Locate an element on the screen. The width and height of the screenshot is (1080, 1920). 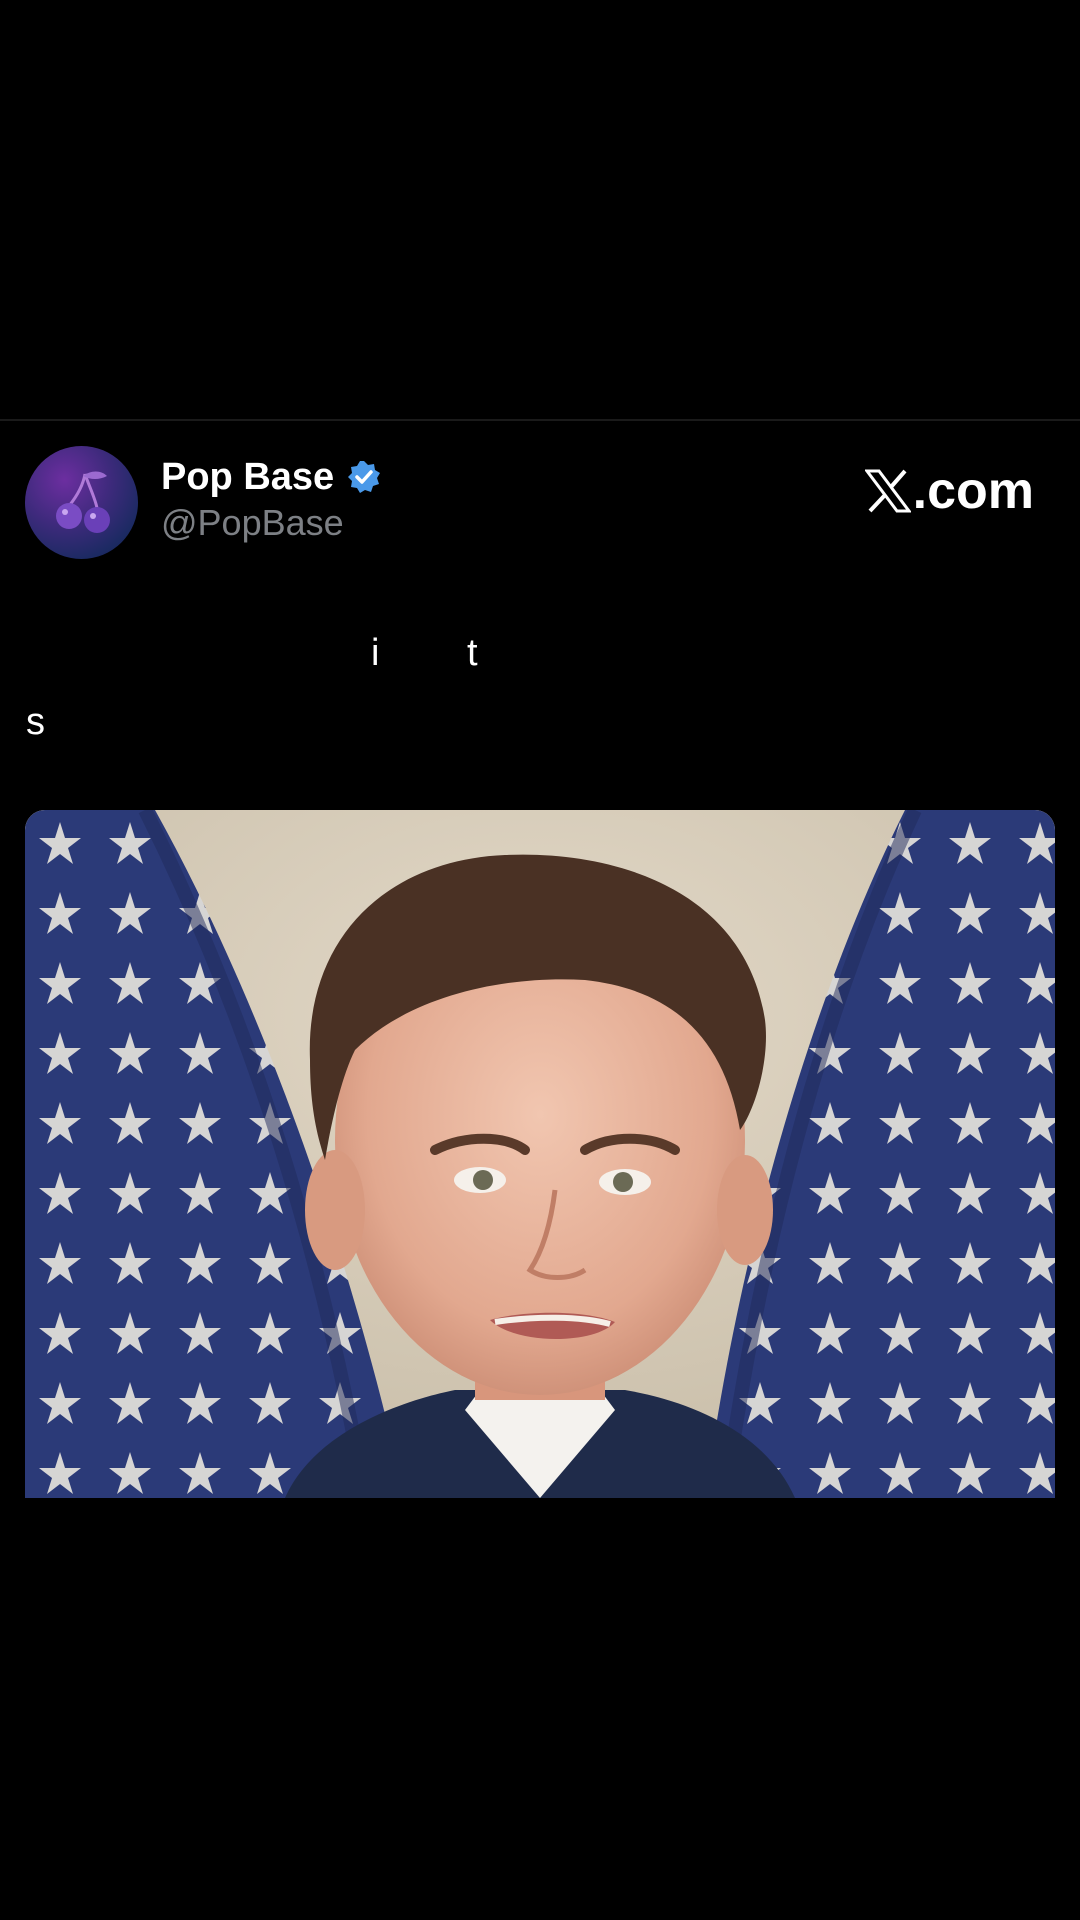
verified-badge-icon is located at coordinates (364, 477).